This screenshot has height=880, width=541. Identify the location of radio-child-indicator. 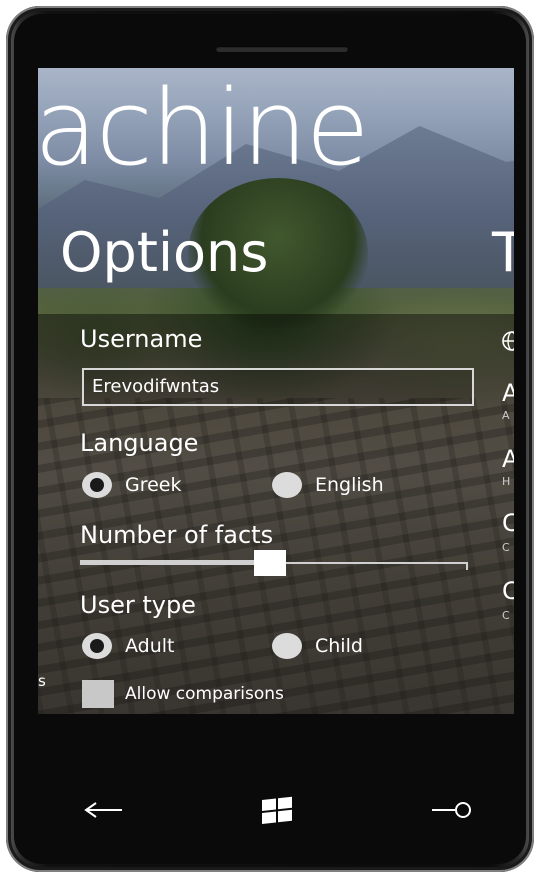
(287, 646).